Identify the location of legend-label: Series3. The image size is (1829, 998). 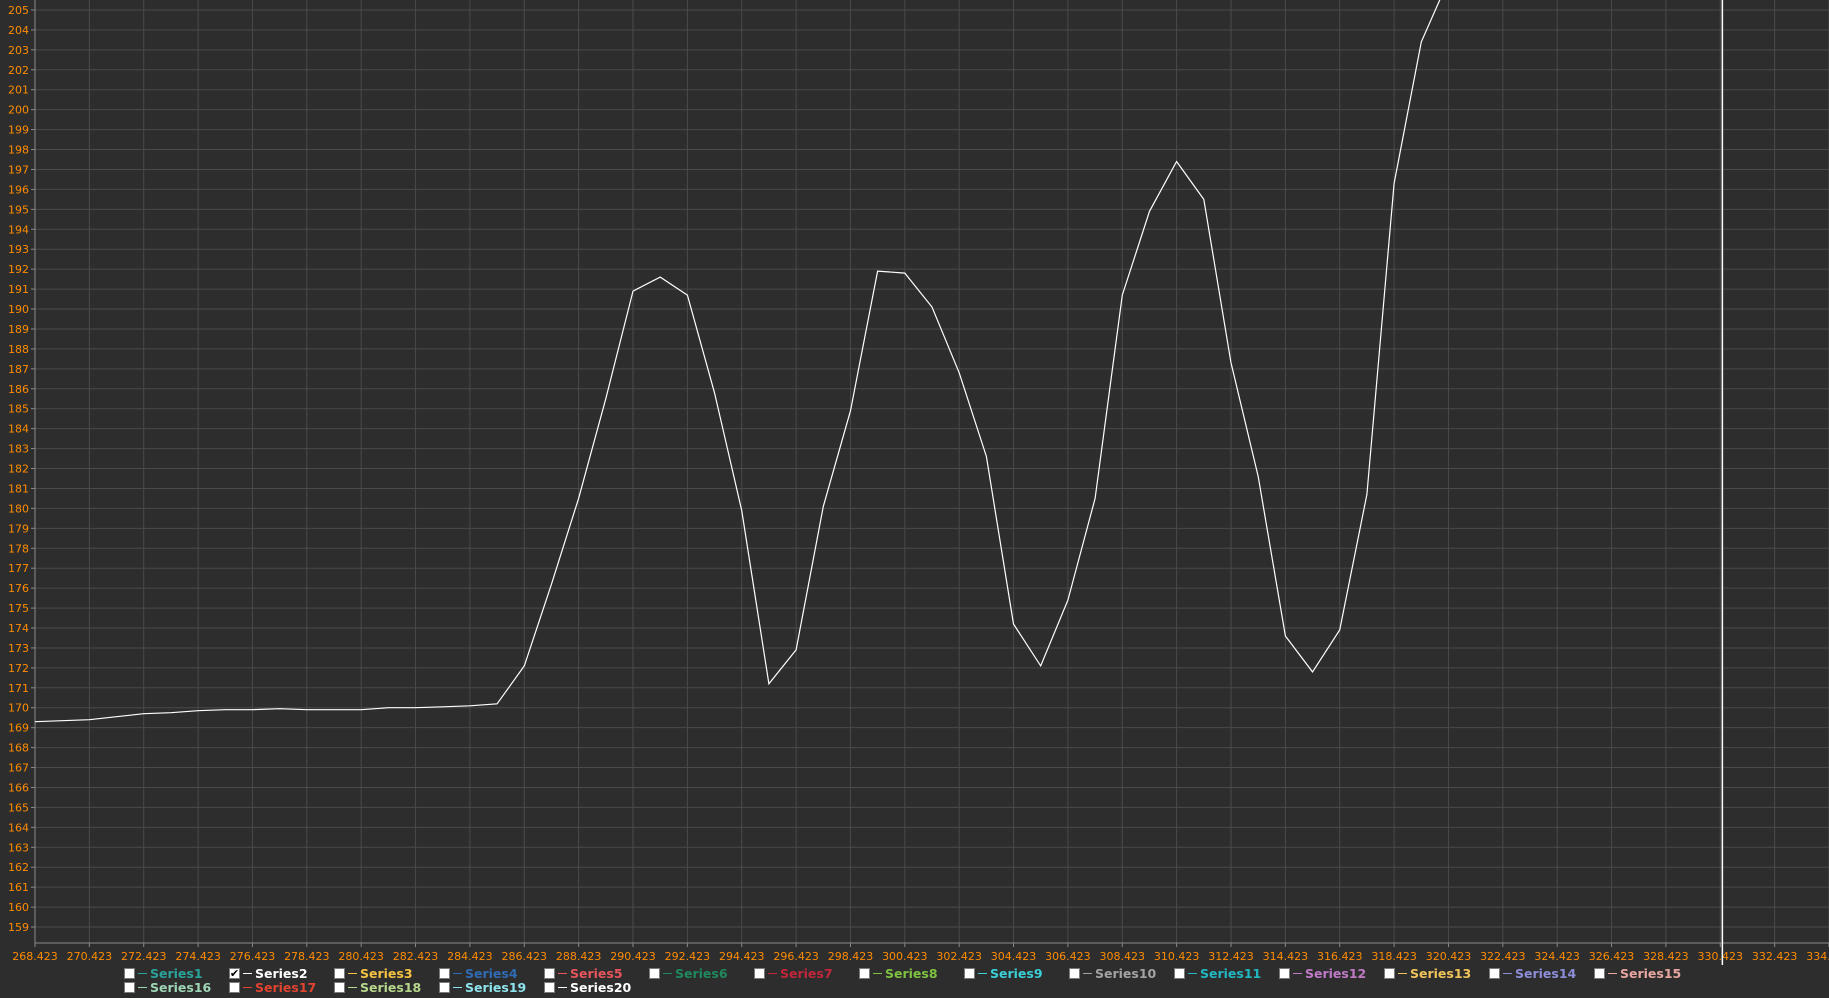
(386, 973).